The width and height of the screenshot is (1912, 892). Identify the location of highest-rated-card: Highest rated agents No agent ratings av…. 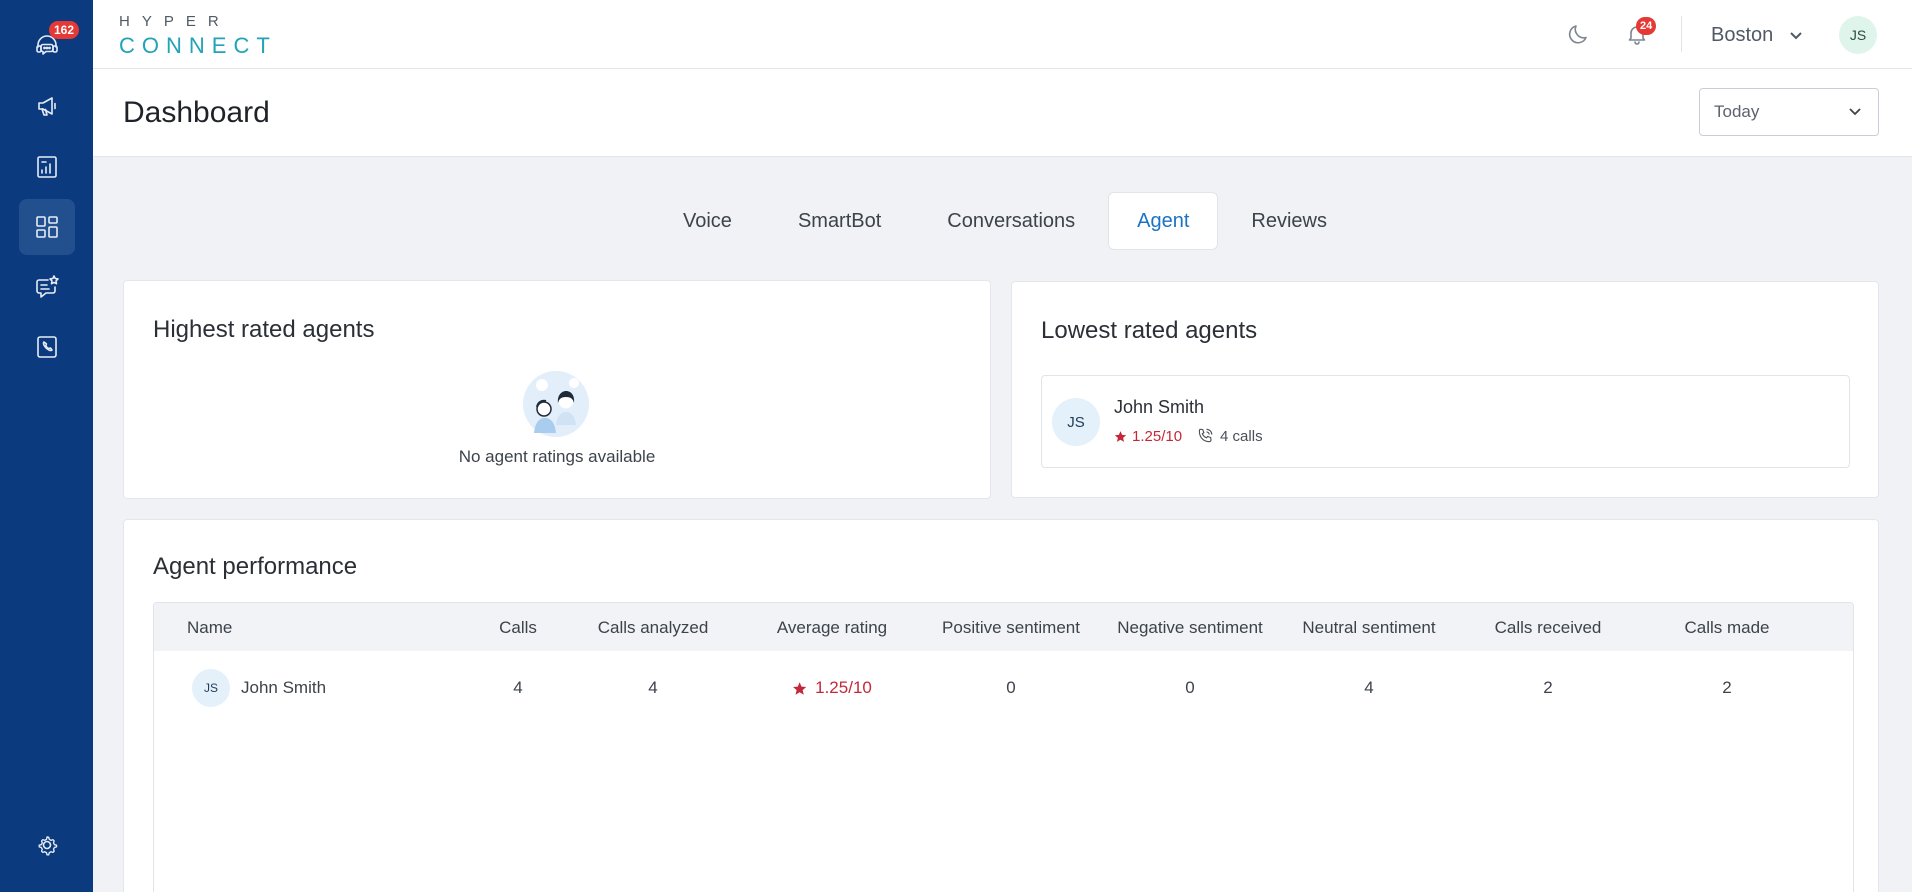
(557, 389).